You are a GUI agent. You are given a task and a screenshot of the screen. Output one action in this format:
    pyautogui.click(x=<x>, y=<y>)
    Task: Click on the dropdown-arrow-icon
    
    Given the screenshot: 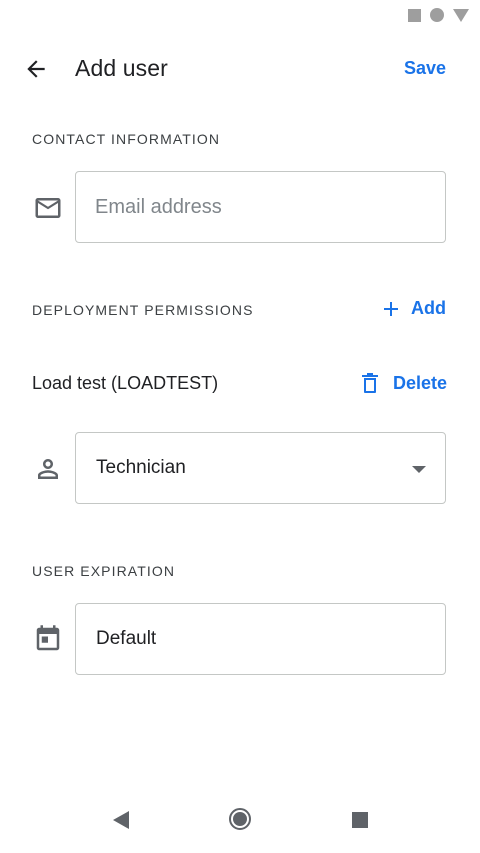 What is the action you would take?
    pyautogui.click(x=419, y=469)
    